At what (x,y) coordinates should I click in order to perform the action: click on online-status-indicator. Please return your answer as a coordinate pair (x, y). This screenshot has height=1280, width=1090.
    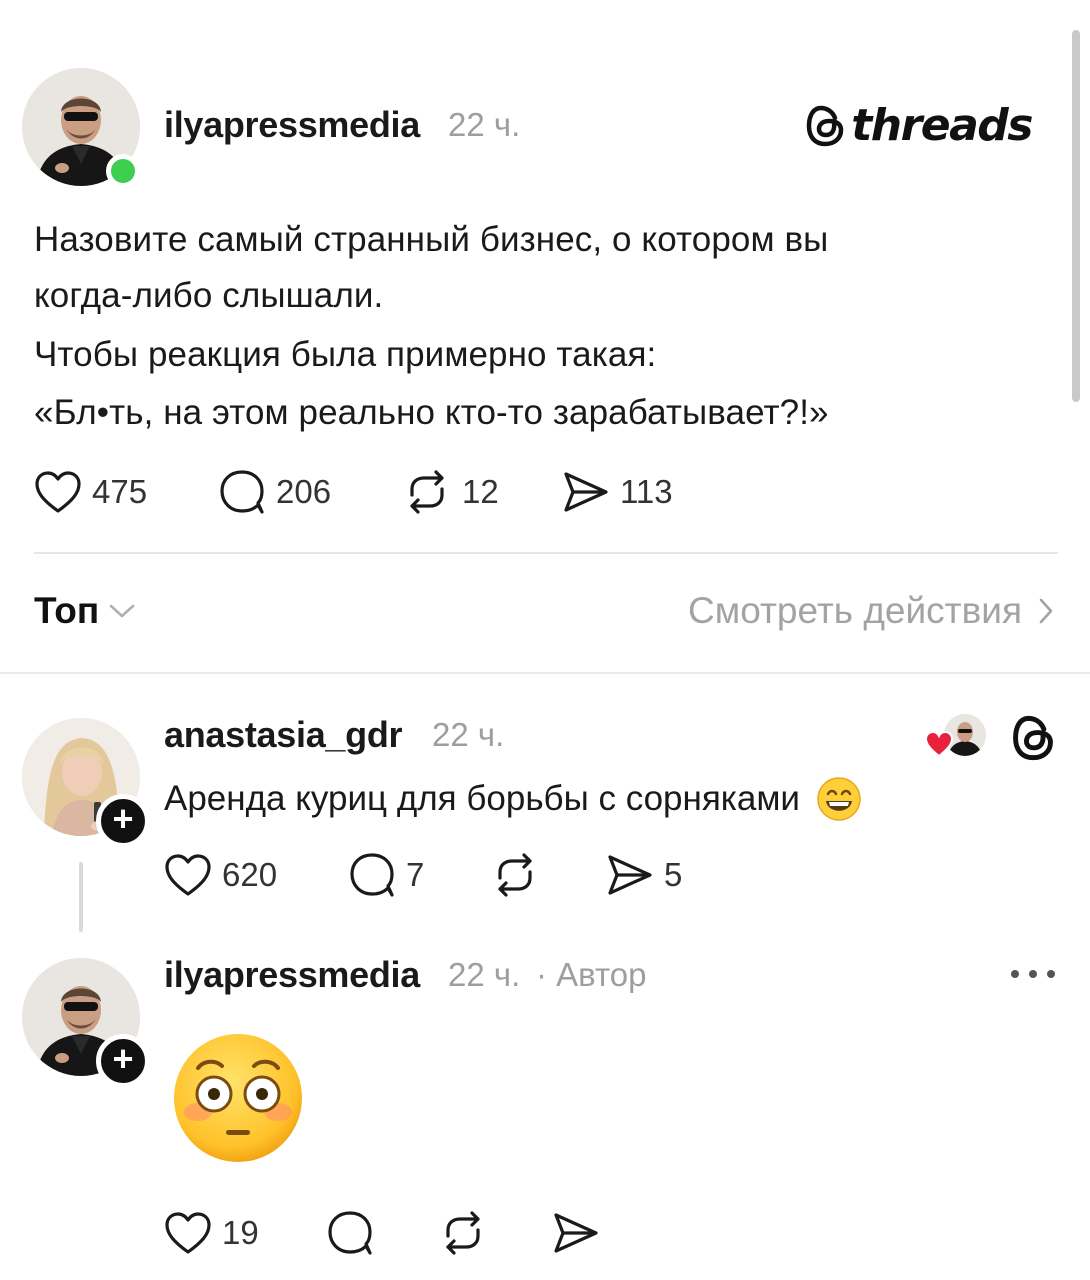
    Looking at the image, I should click on (123, 171).